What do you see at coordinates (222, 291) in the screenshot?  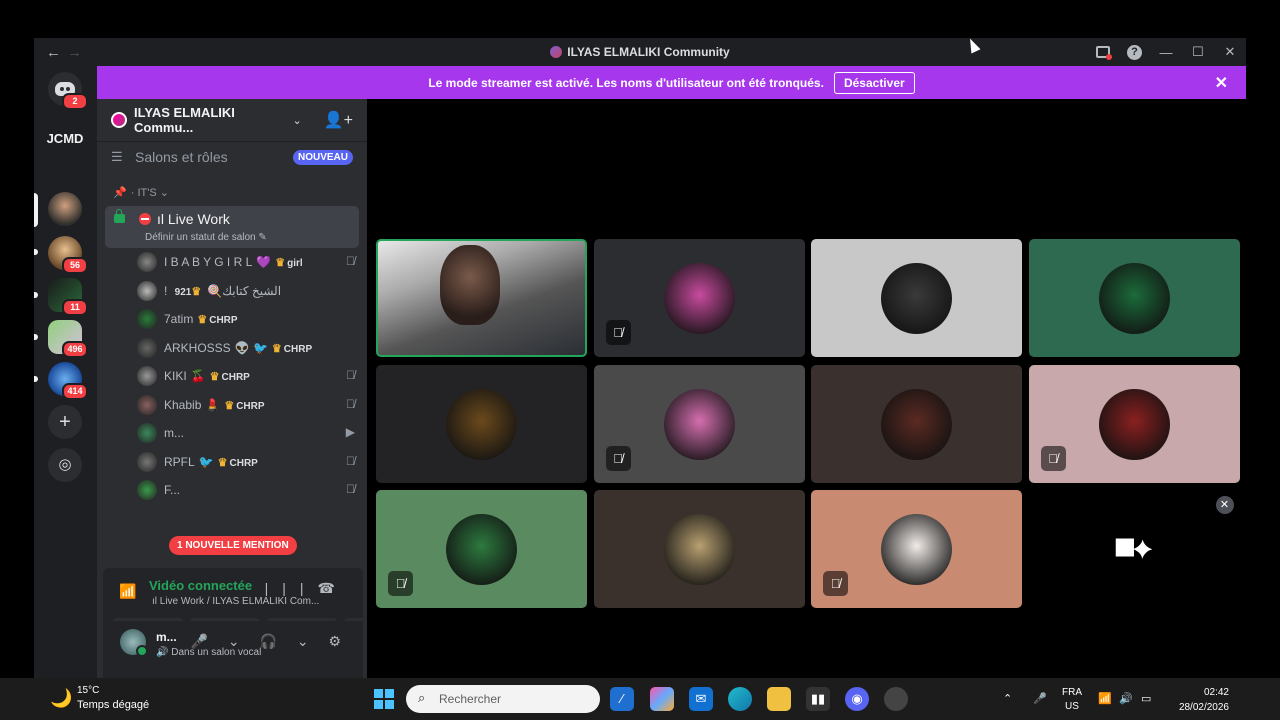 I see `member-name: ! الشيخ كتابك🍭921` at bounding box center [222, 291].